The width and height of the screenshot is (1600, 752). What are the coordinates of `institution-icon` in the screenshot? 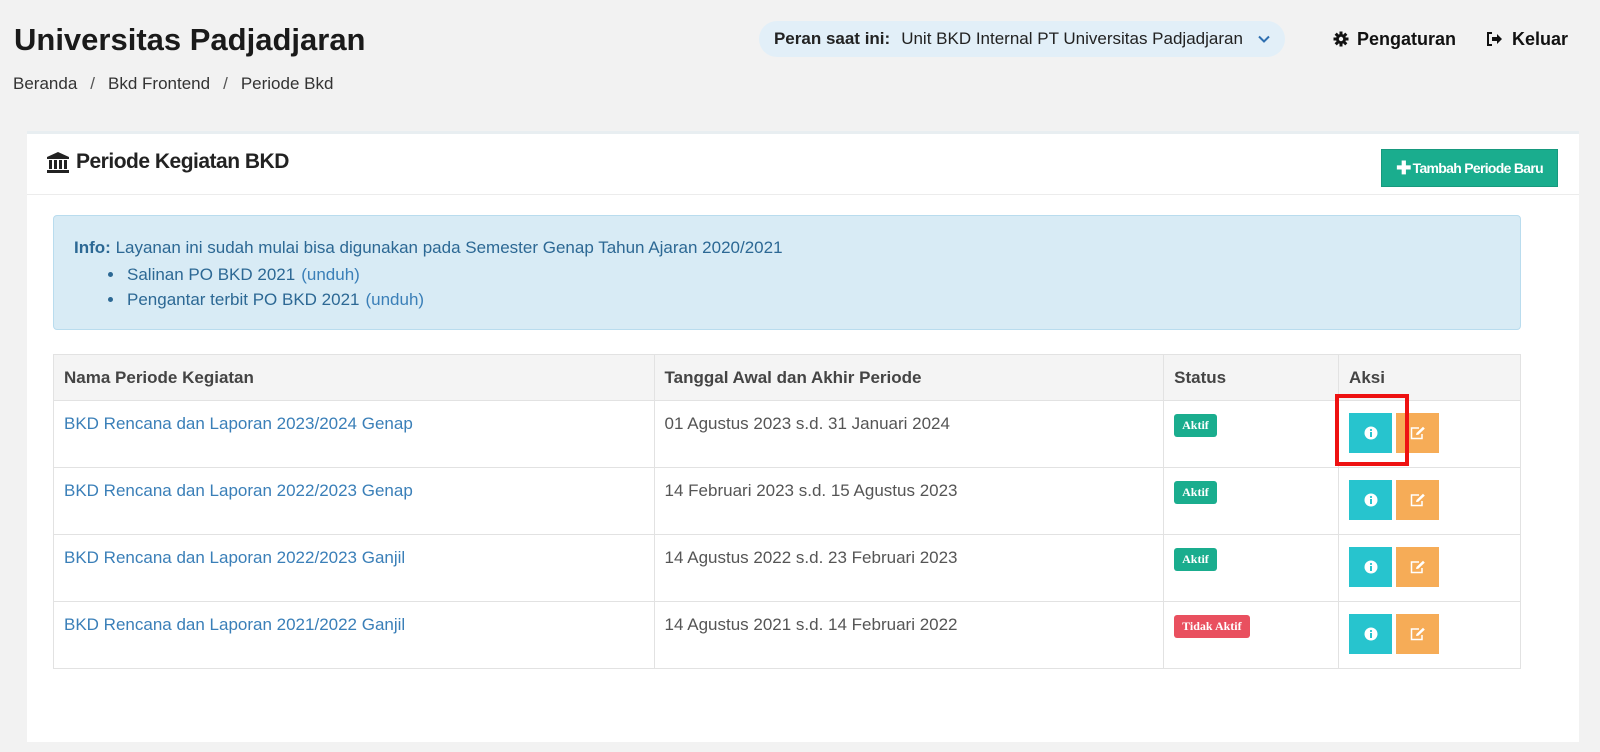 It's located at (58, 162).